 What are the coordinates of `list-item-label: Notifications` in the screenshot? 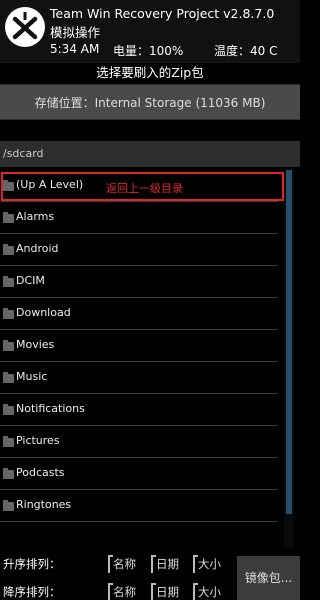 It's located at (50, 408).